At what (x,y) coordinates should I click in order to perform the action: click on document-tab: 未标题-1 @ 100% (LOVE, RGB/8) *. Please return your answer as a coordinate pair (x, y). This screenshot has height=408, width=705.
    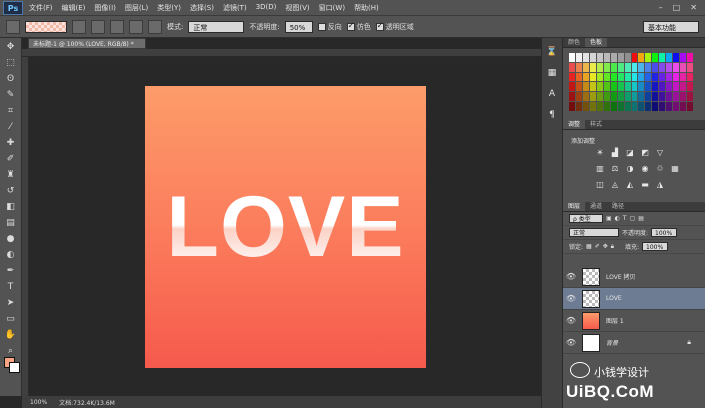
    Looking at the image, I should click on (87, 43).